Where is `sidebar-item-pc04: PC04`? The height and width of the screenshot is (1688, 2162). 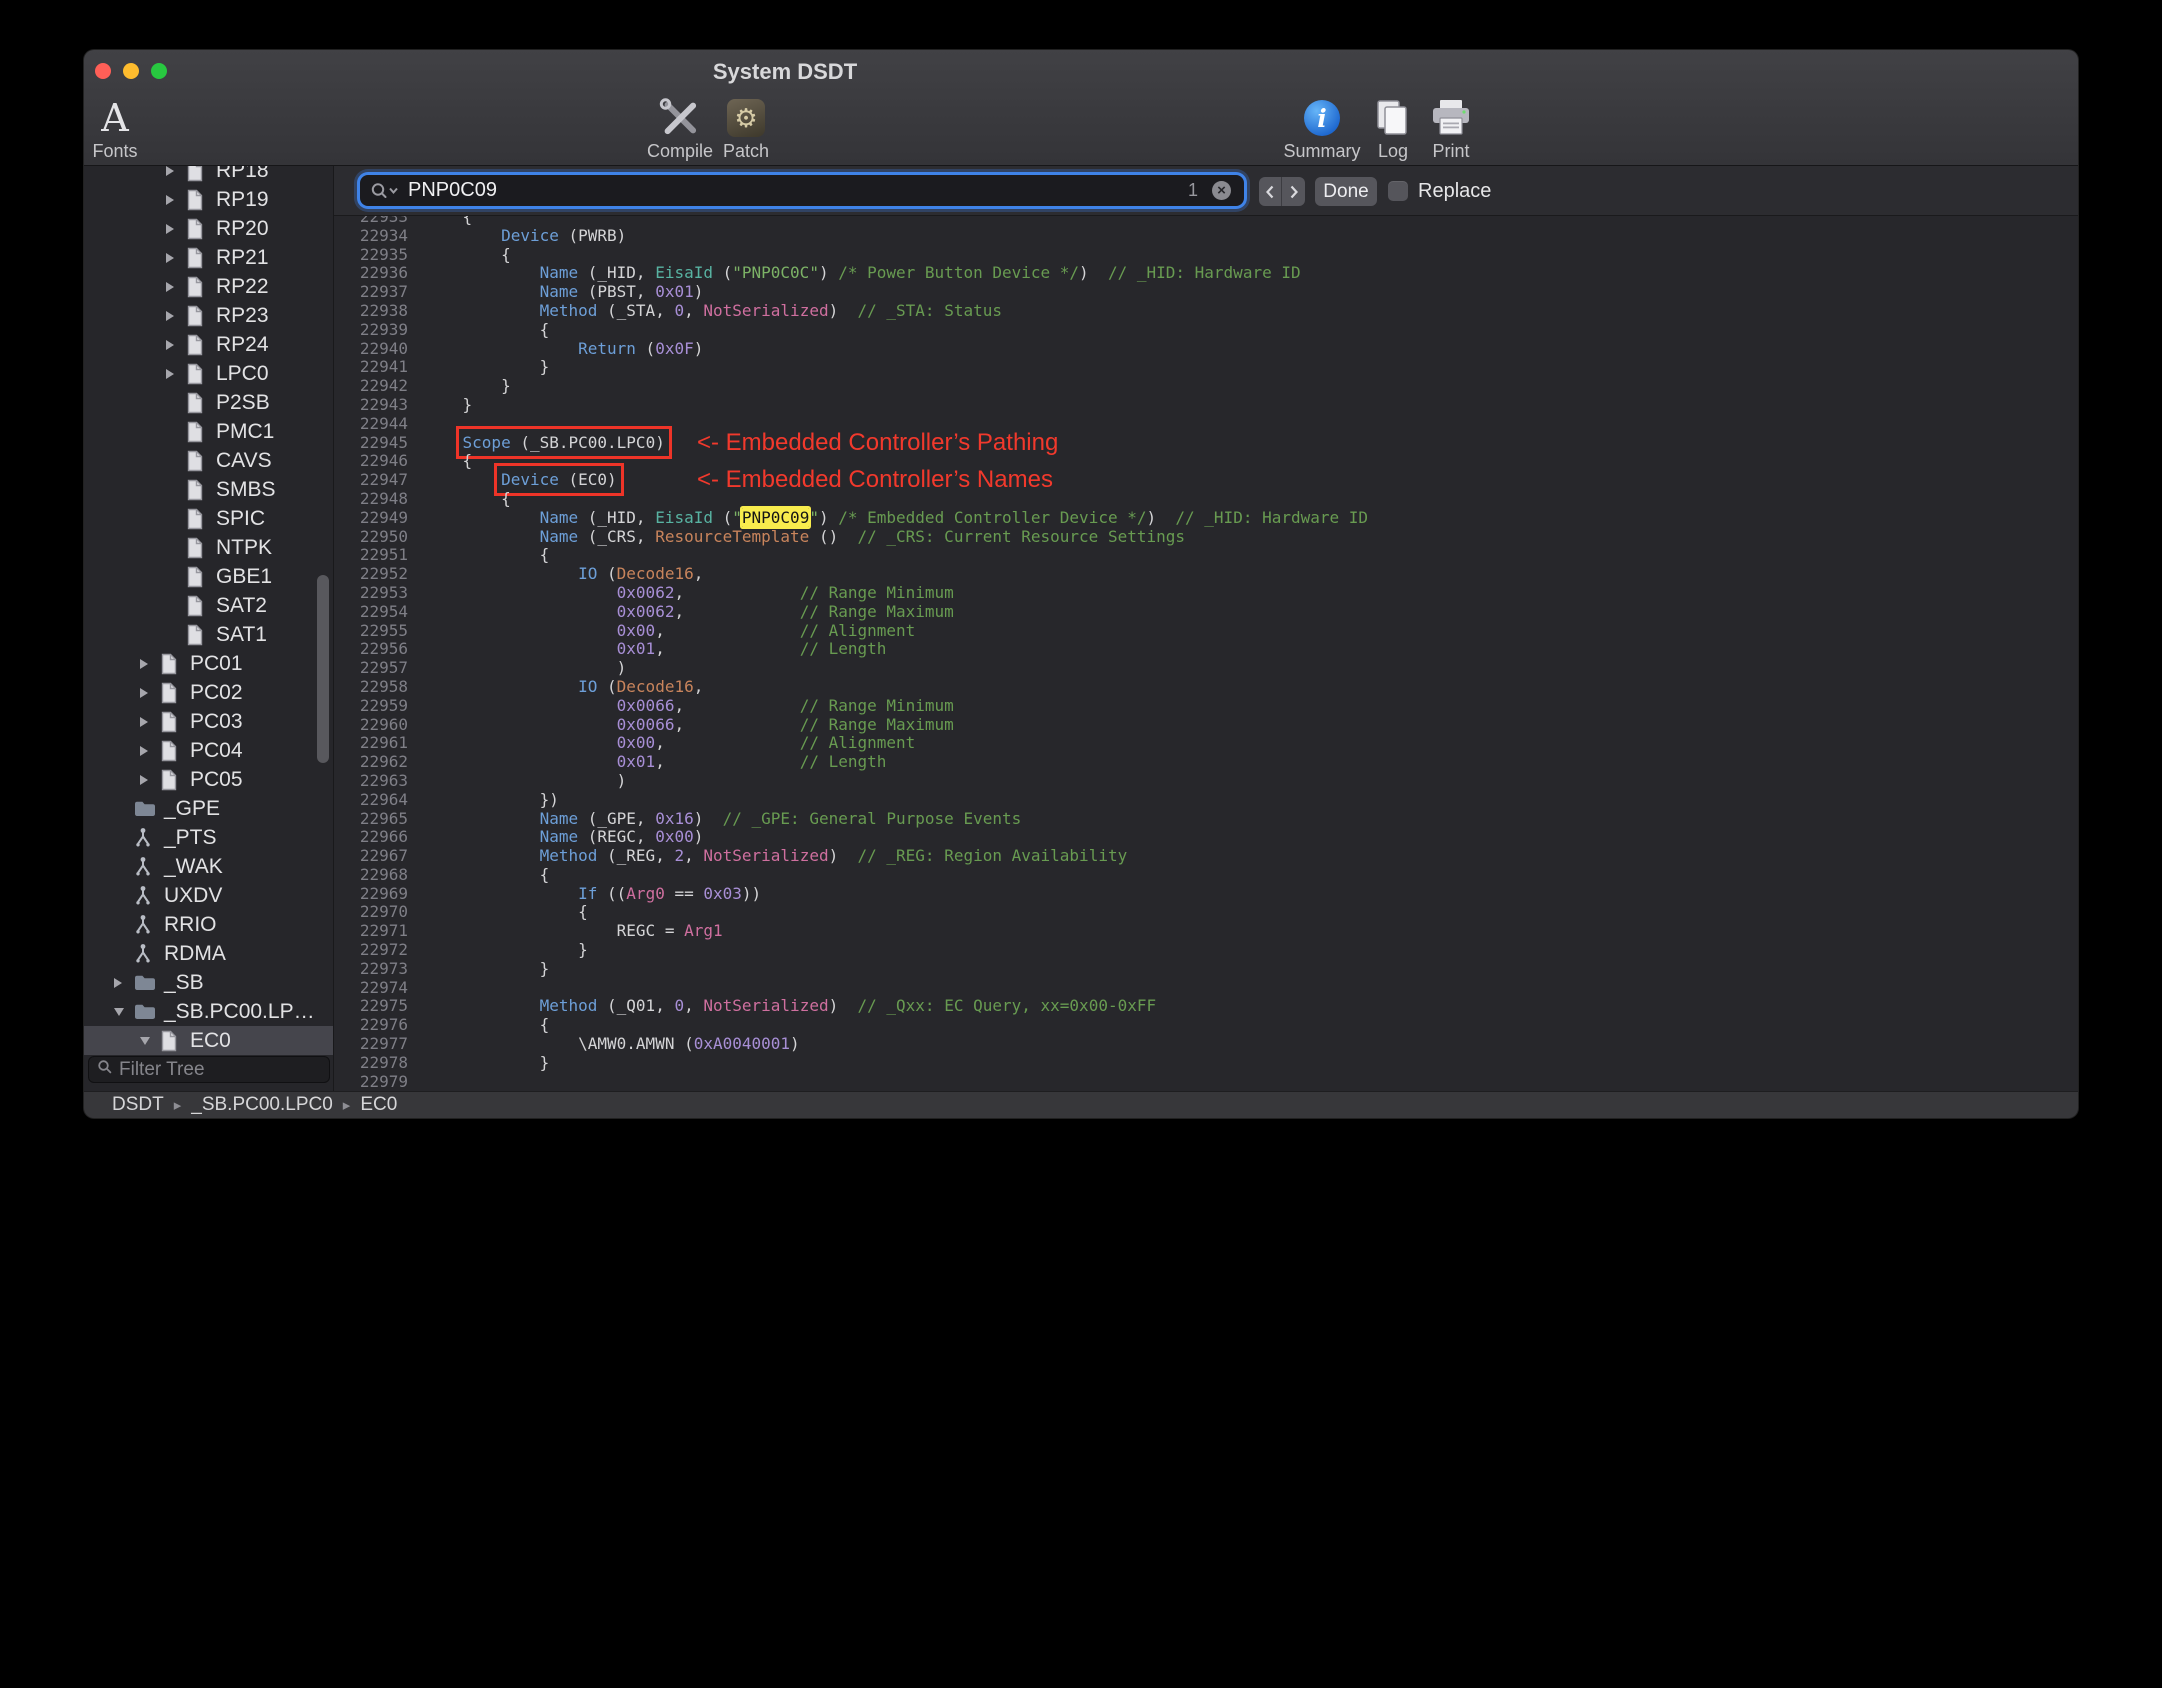 sidebar-item-pc04: PC04 is located at coordinates (208, 750).